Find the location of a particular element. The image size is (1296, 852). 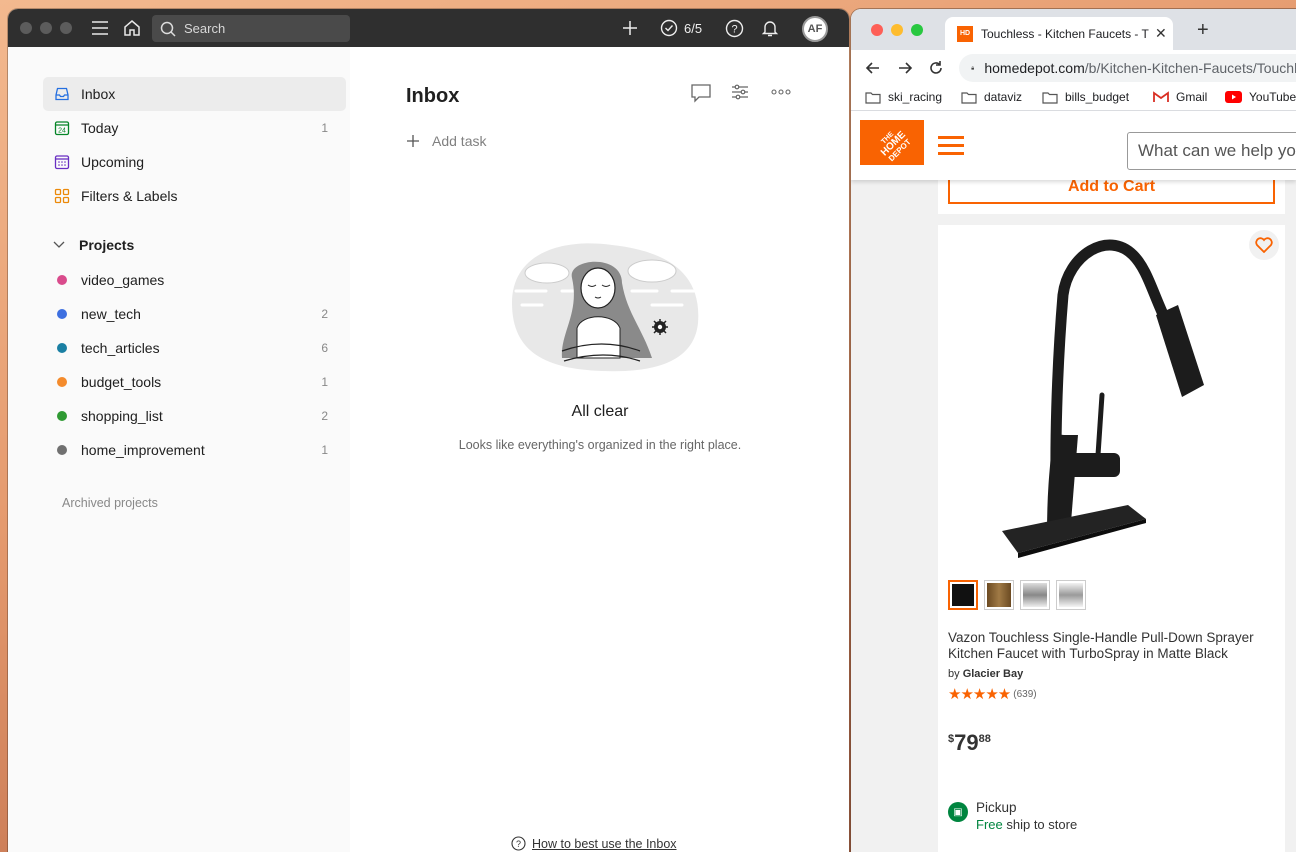

svg-text: 24 is located at coordinates (62, 131).